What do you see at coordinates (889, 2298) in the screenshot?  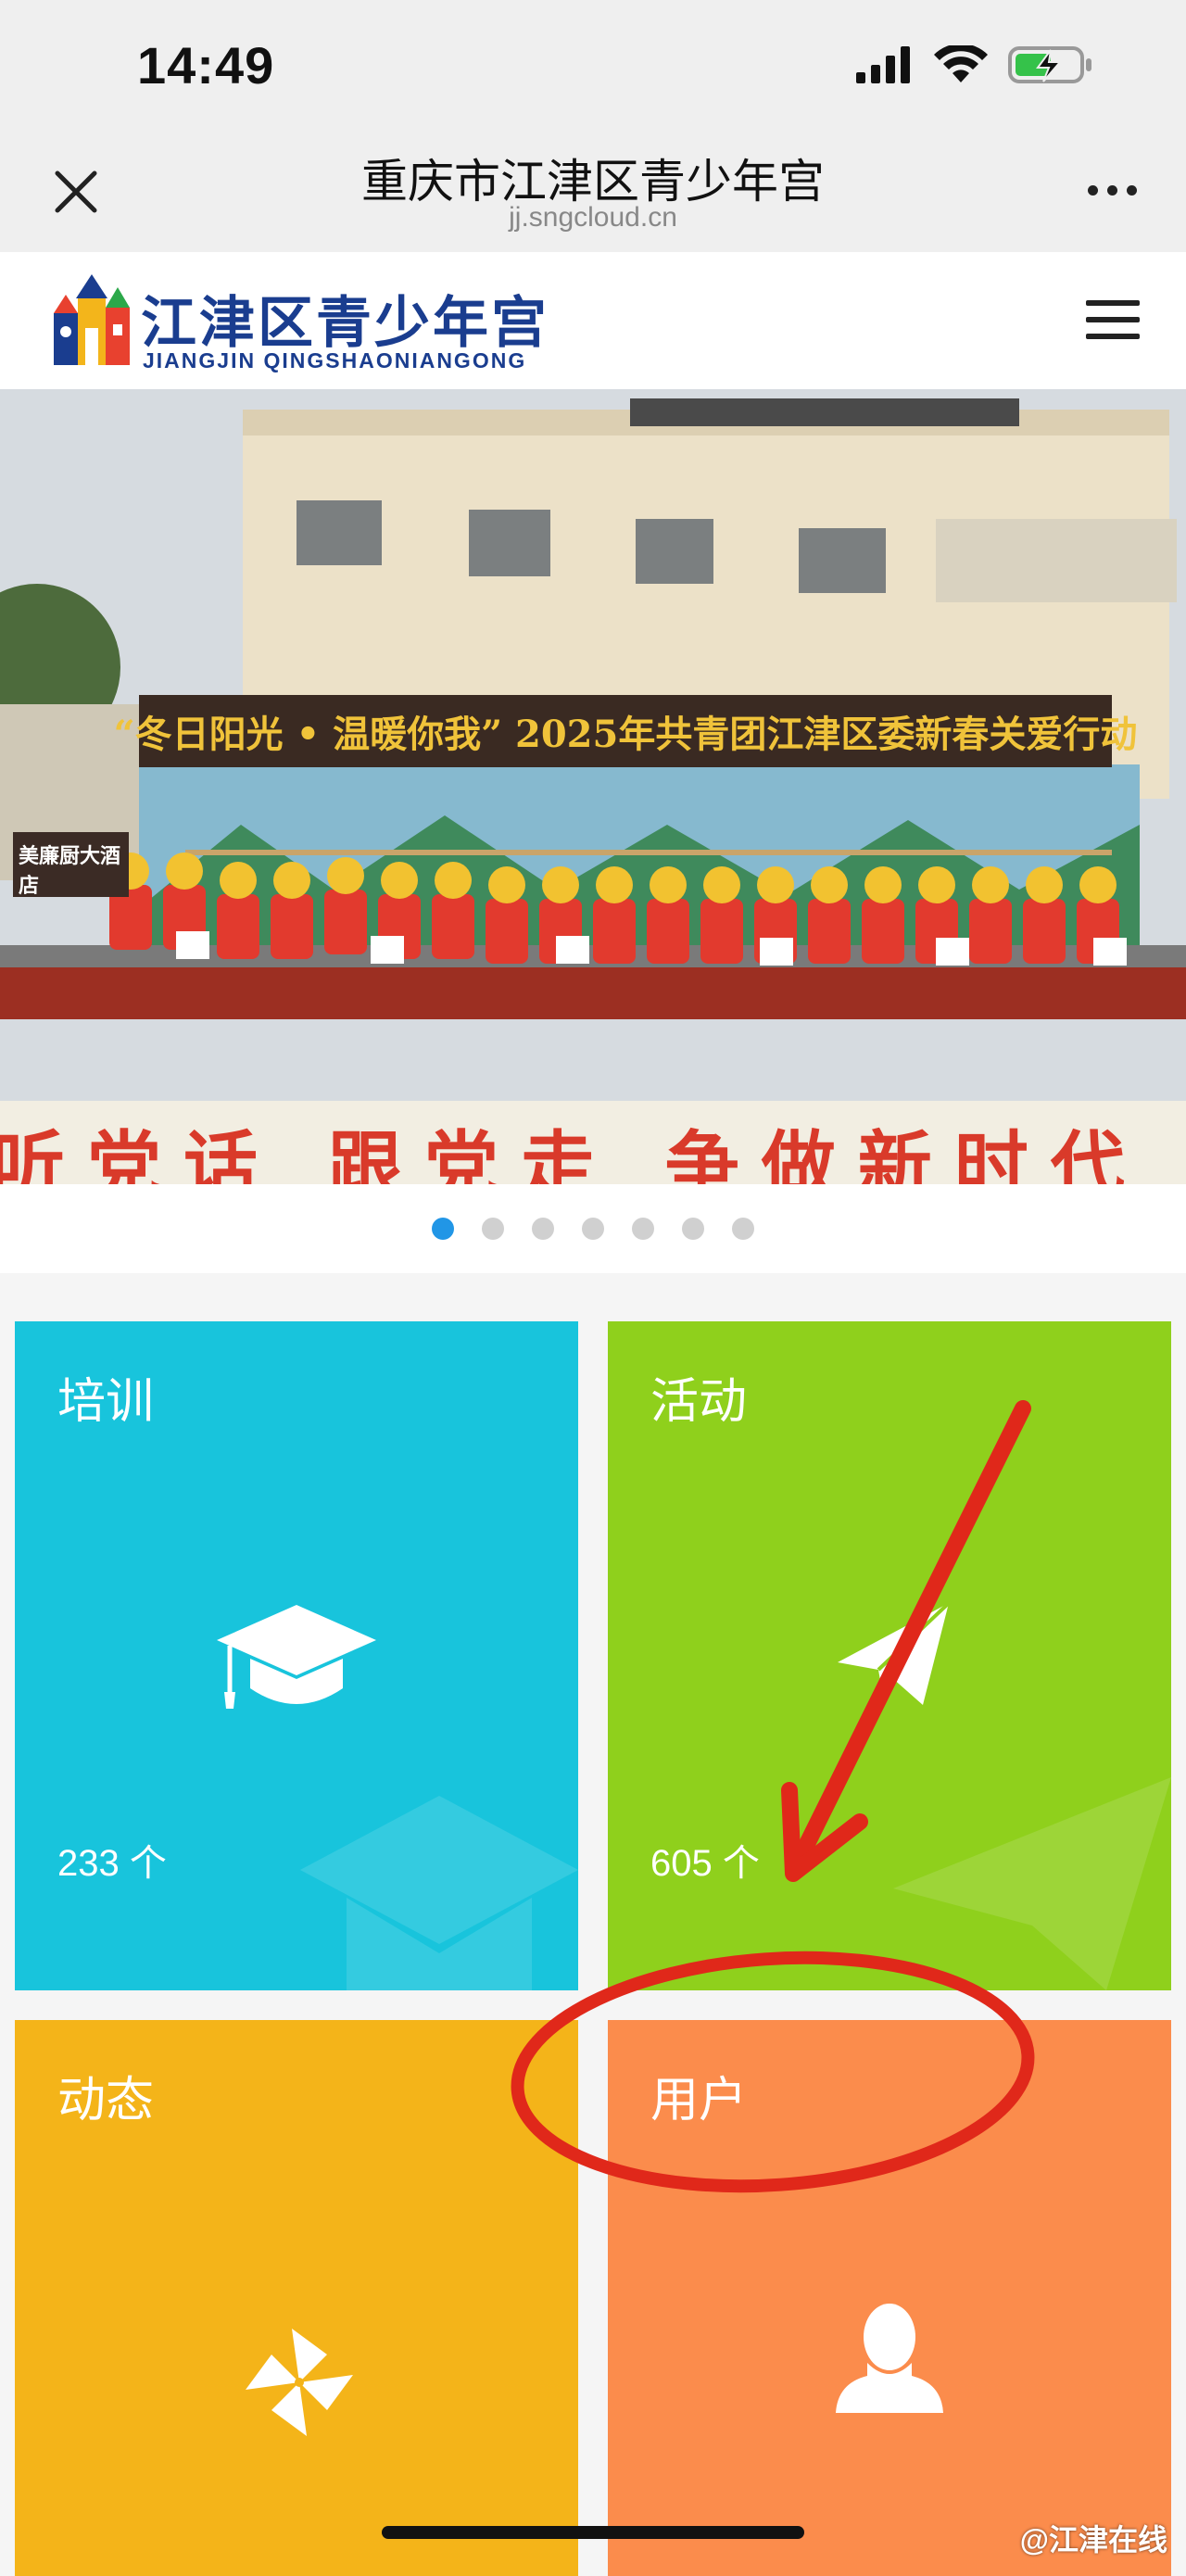 I see `tile-user: 用户` at bounding box center [889, 2298].